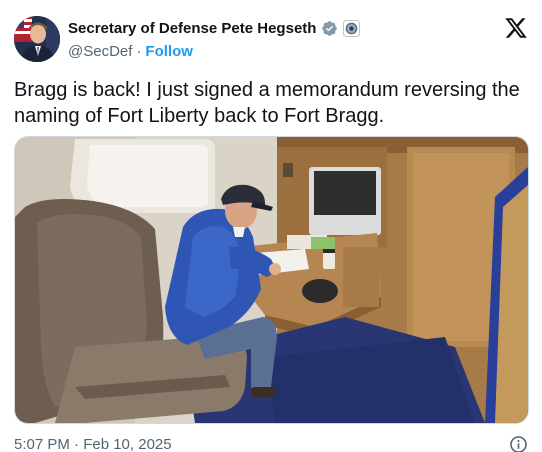  What do you see at coordinates (93, 444) in the screenshot?
I see `tweet-timestamp: 5:07 PM · Feb 10, 2025` at bounding box center [93, 444].